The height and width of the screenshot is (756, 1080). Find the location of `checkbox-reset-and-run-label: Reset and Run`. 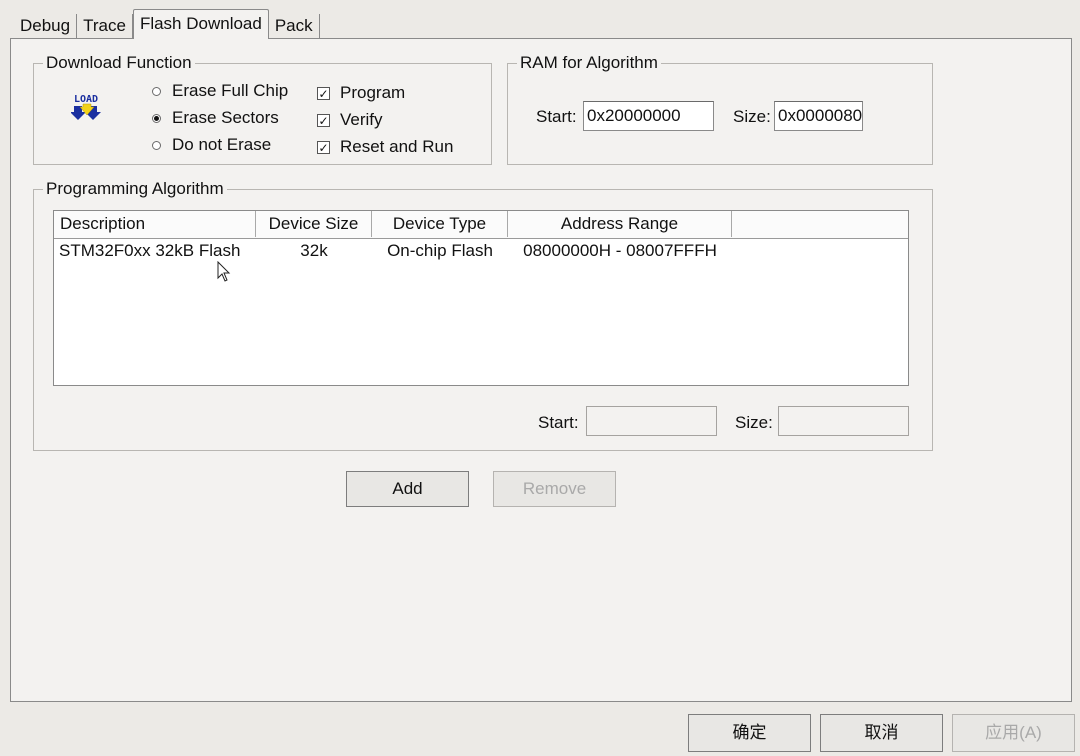

checkbox-reset-and-run-label: Reset and Run is located at coordinates (397, 146).